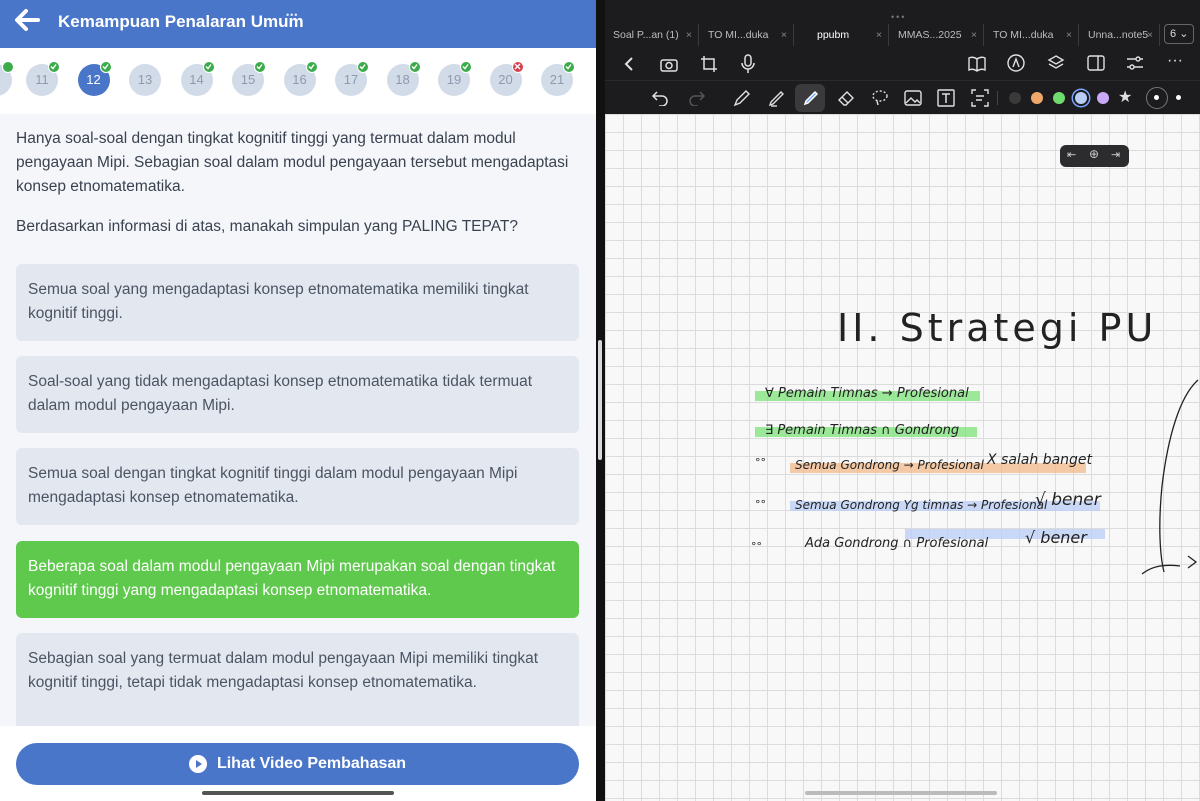  Describe the element at coordinates (1157, 98) in the screenshot. I see `stroke-size-selected` at that location.